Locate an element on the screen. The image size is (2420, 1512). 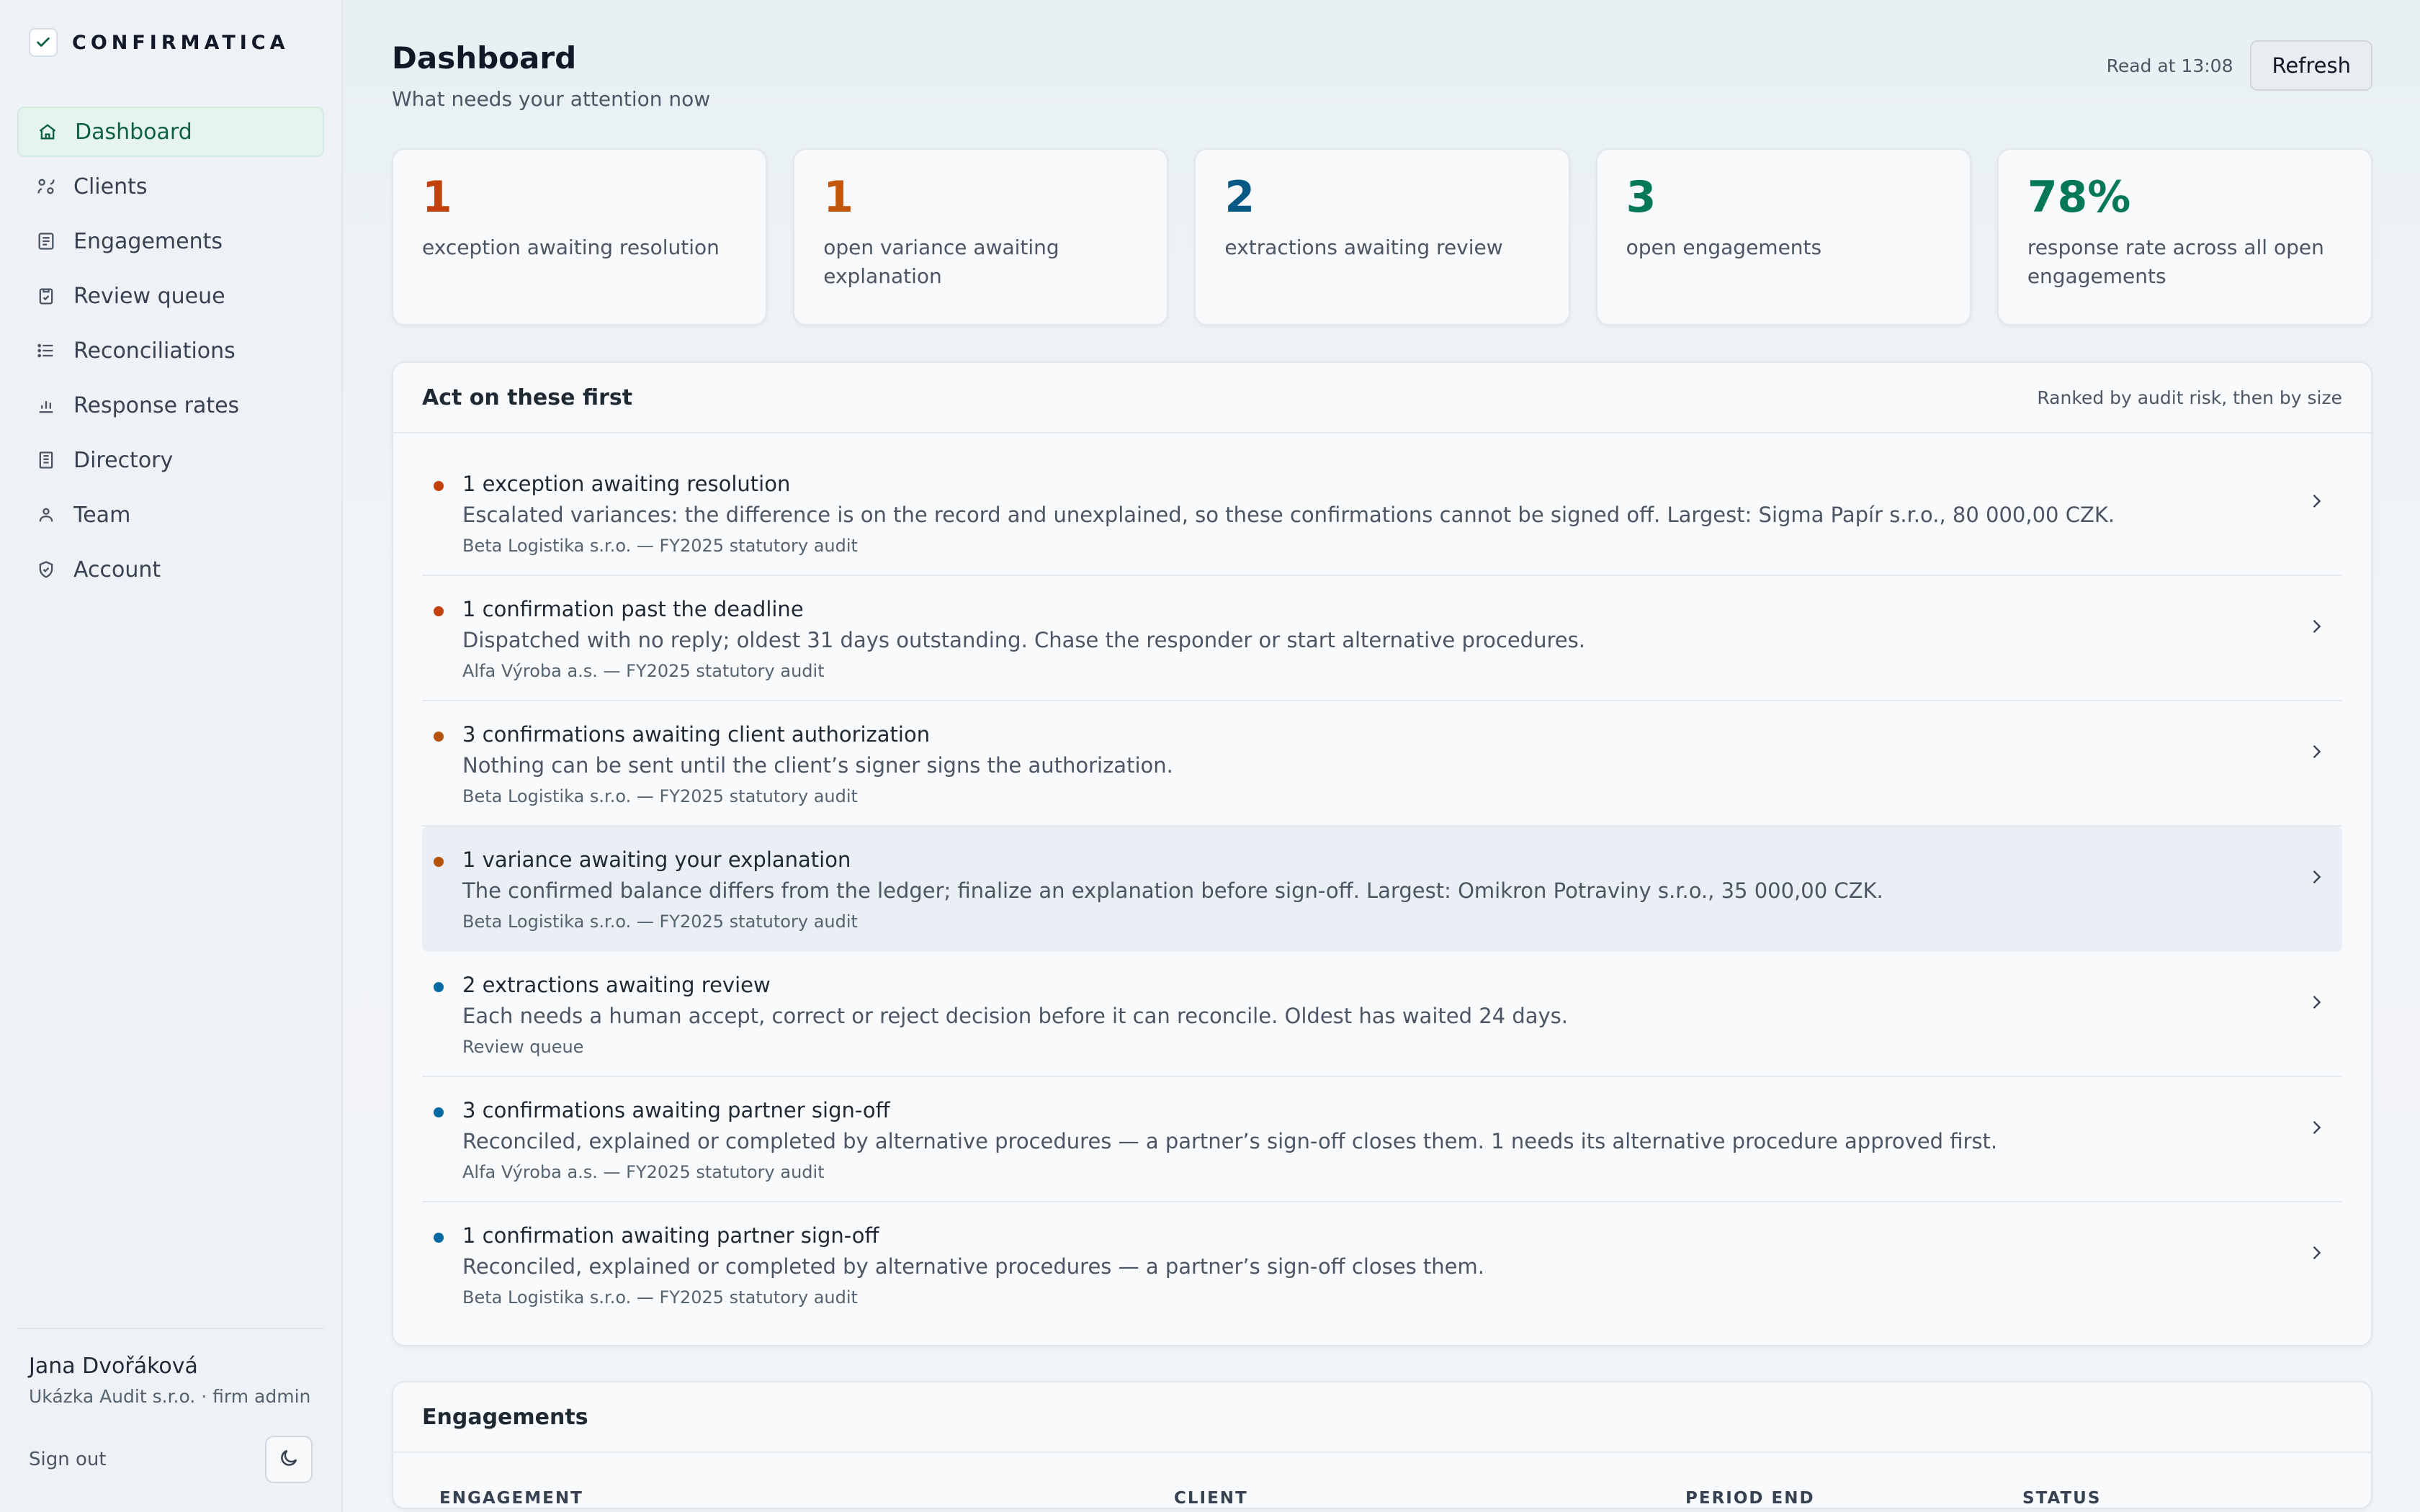
column-header-status: STATUS is located at coordinates (2061, 1498).